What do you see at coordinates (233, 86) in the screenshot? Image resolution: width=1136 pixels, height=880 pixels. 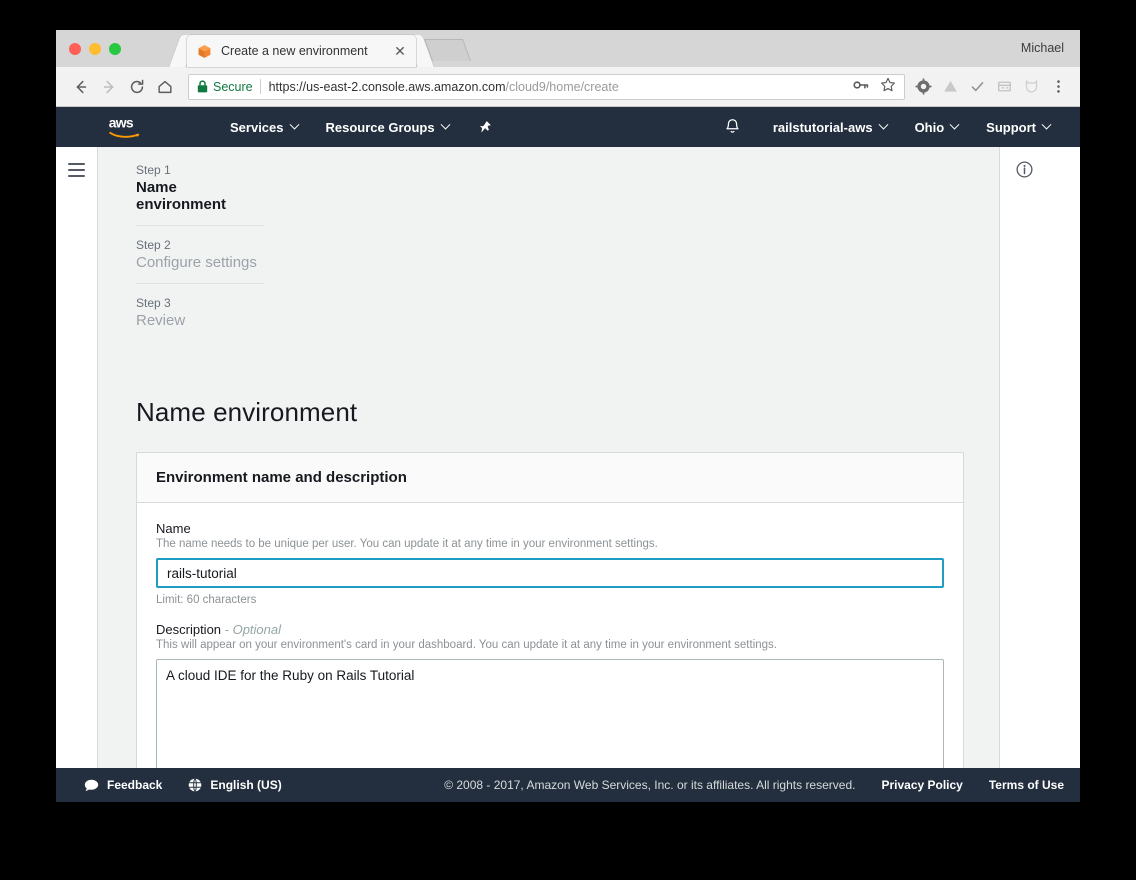 I see `secure-label: Secure` at bounding box center [233, 86].